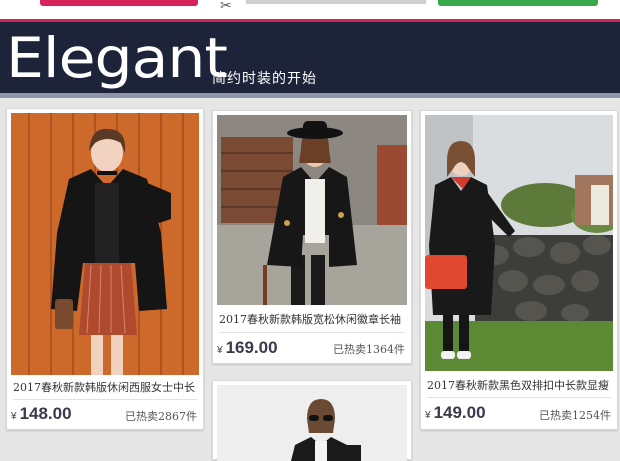  Describe the element at coordinates (251, 347) in the screenshot. I see `price-value: 169.00` at that location.